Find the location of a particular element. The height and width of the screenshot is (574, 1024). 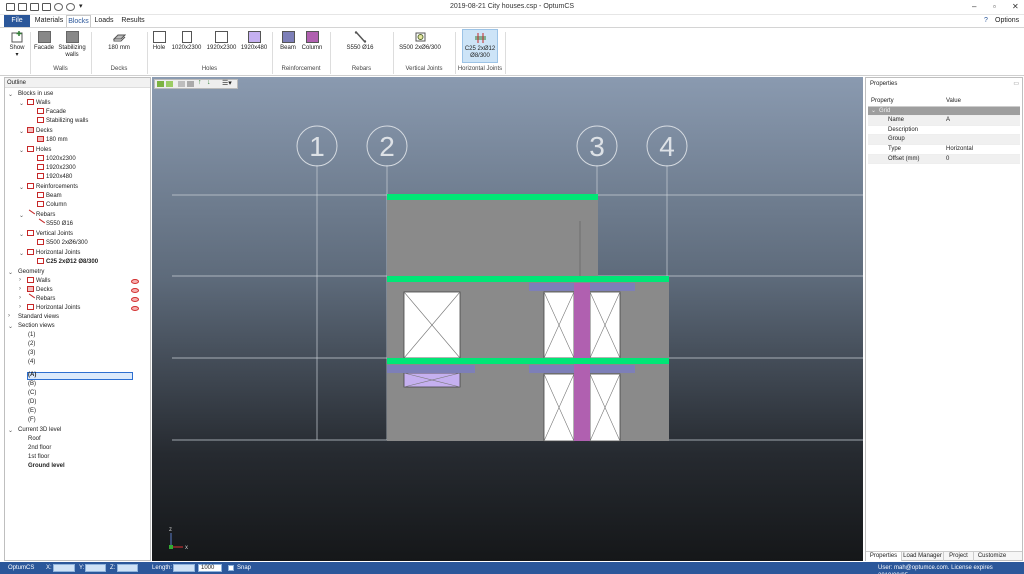

wall-upper is located at coordinates (492, 238).